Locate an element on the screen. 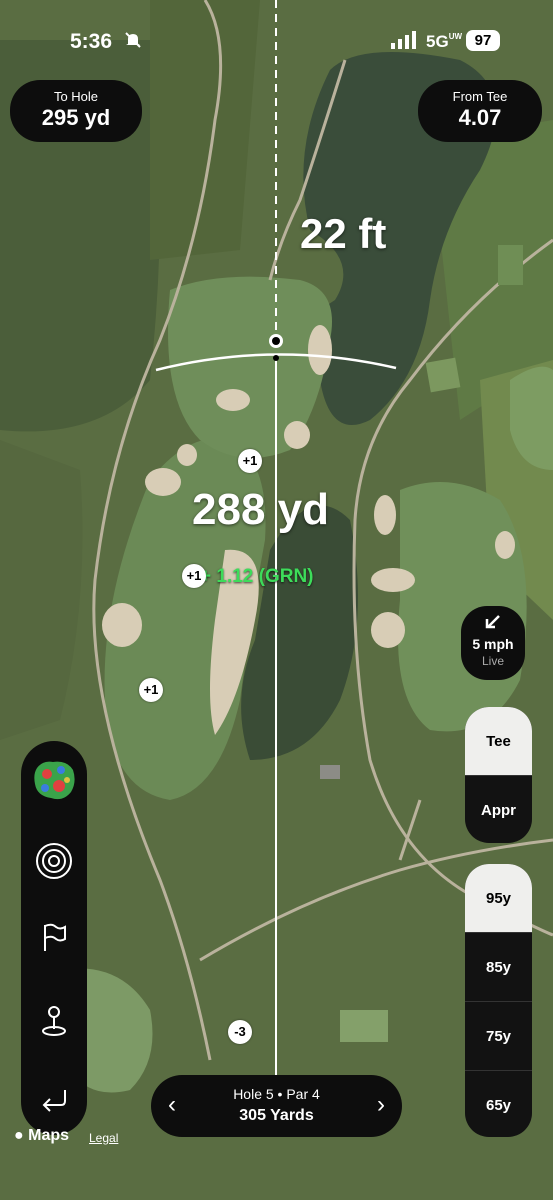  back-icon is located at coordinates (54, 1100).